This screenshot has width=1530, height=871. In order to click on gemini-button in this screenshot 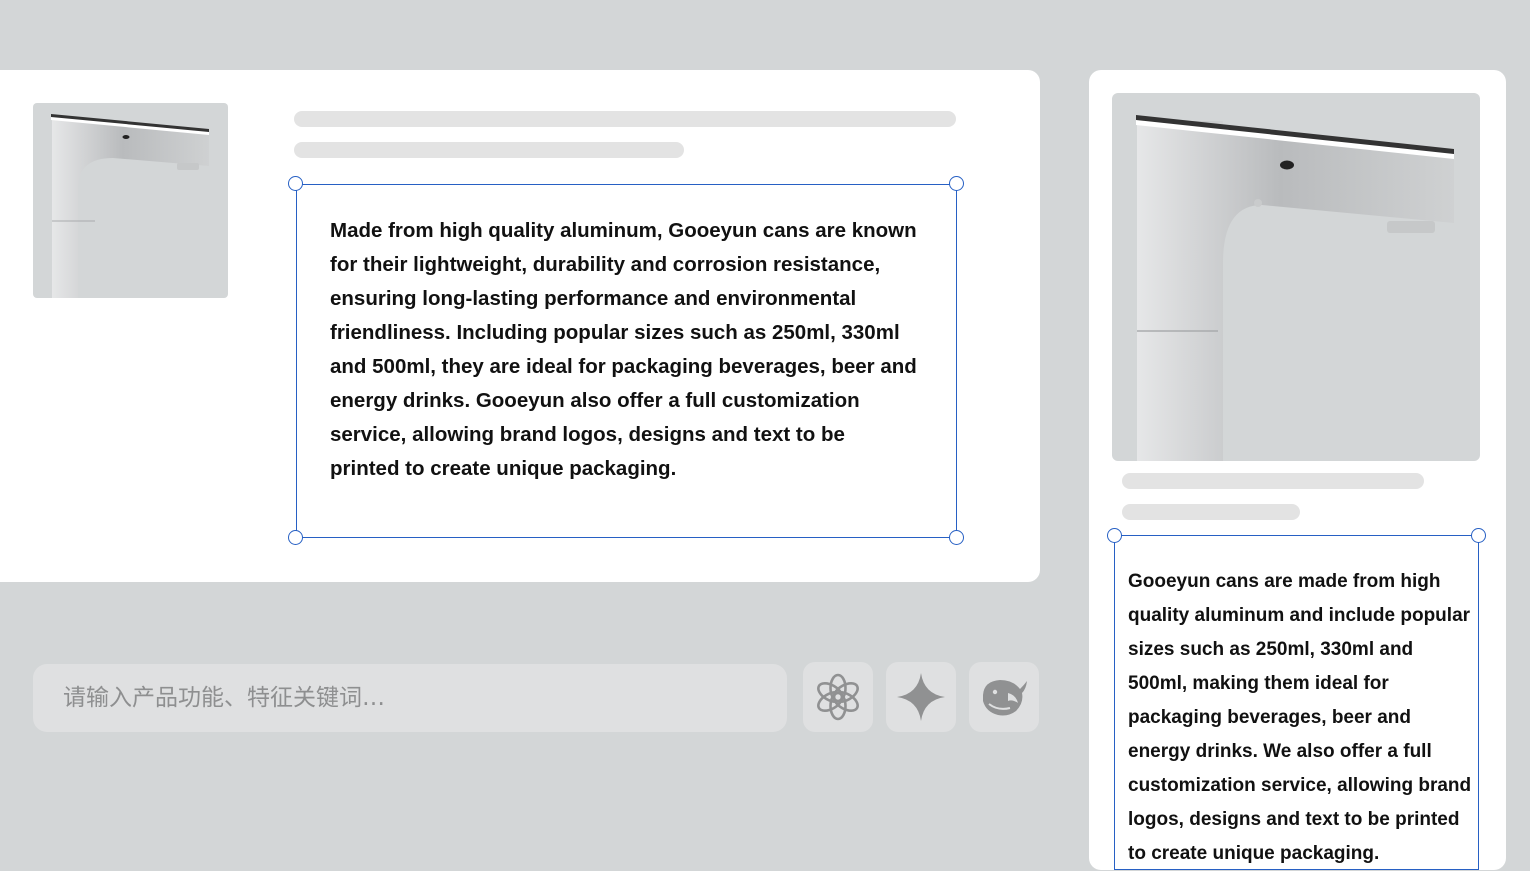, I will do `click(921, 697)`.